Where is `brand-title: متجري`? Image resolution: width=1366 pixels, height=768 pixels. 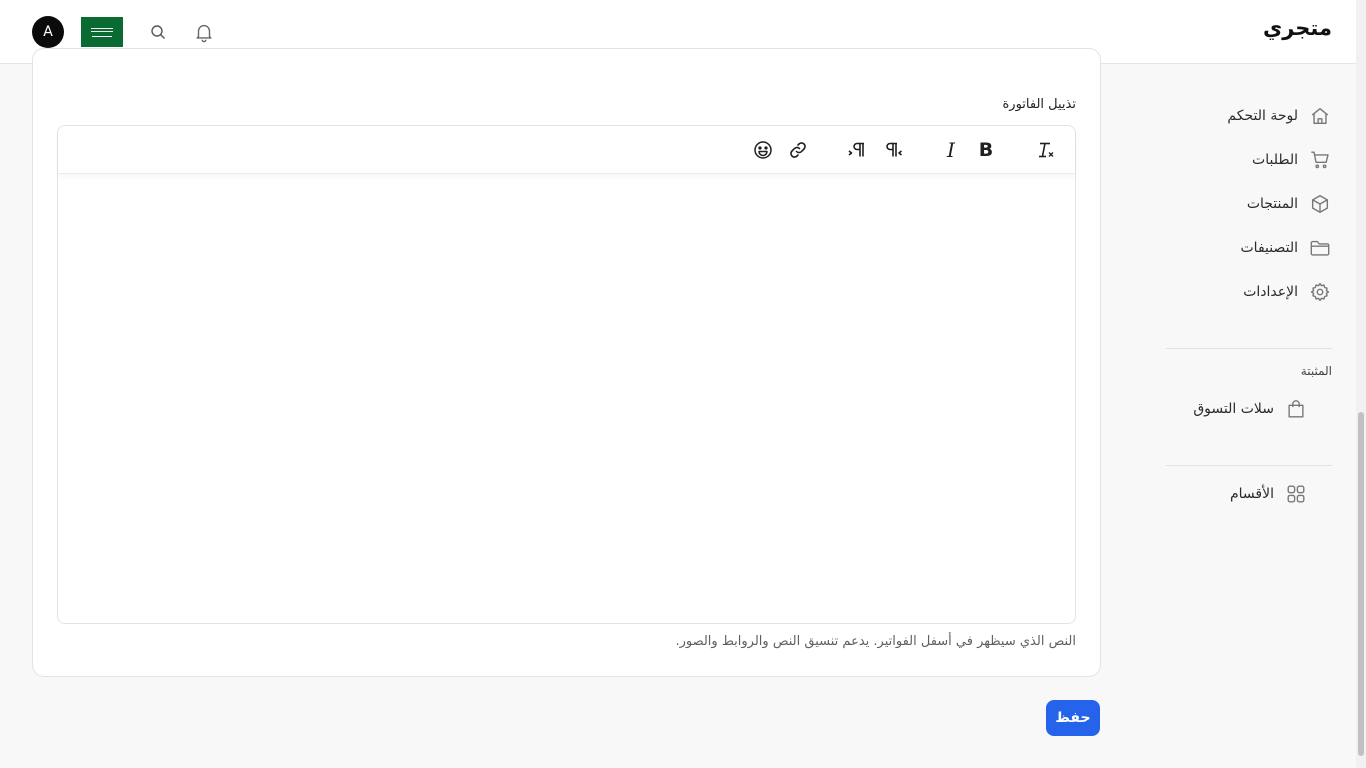
brand-title: متجري is located at coordinates (1297, 28).